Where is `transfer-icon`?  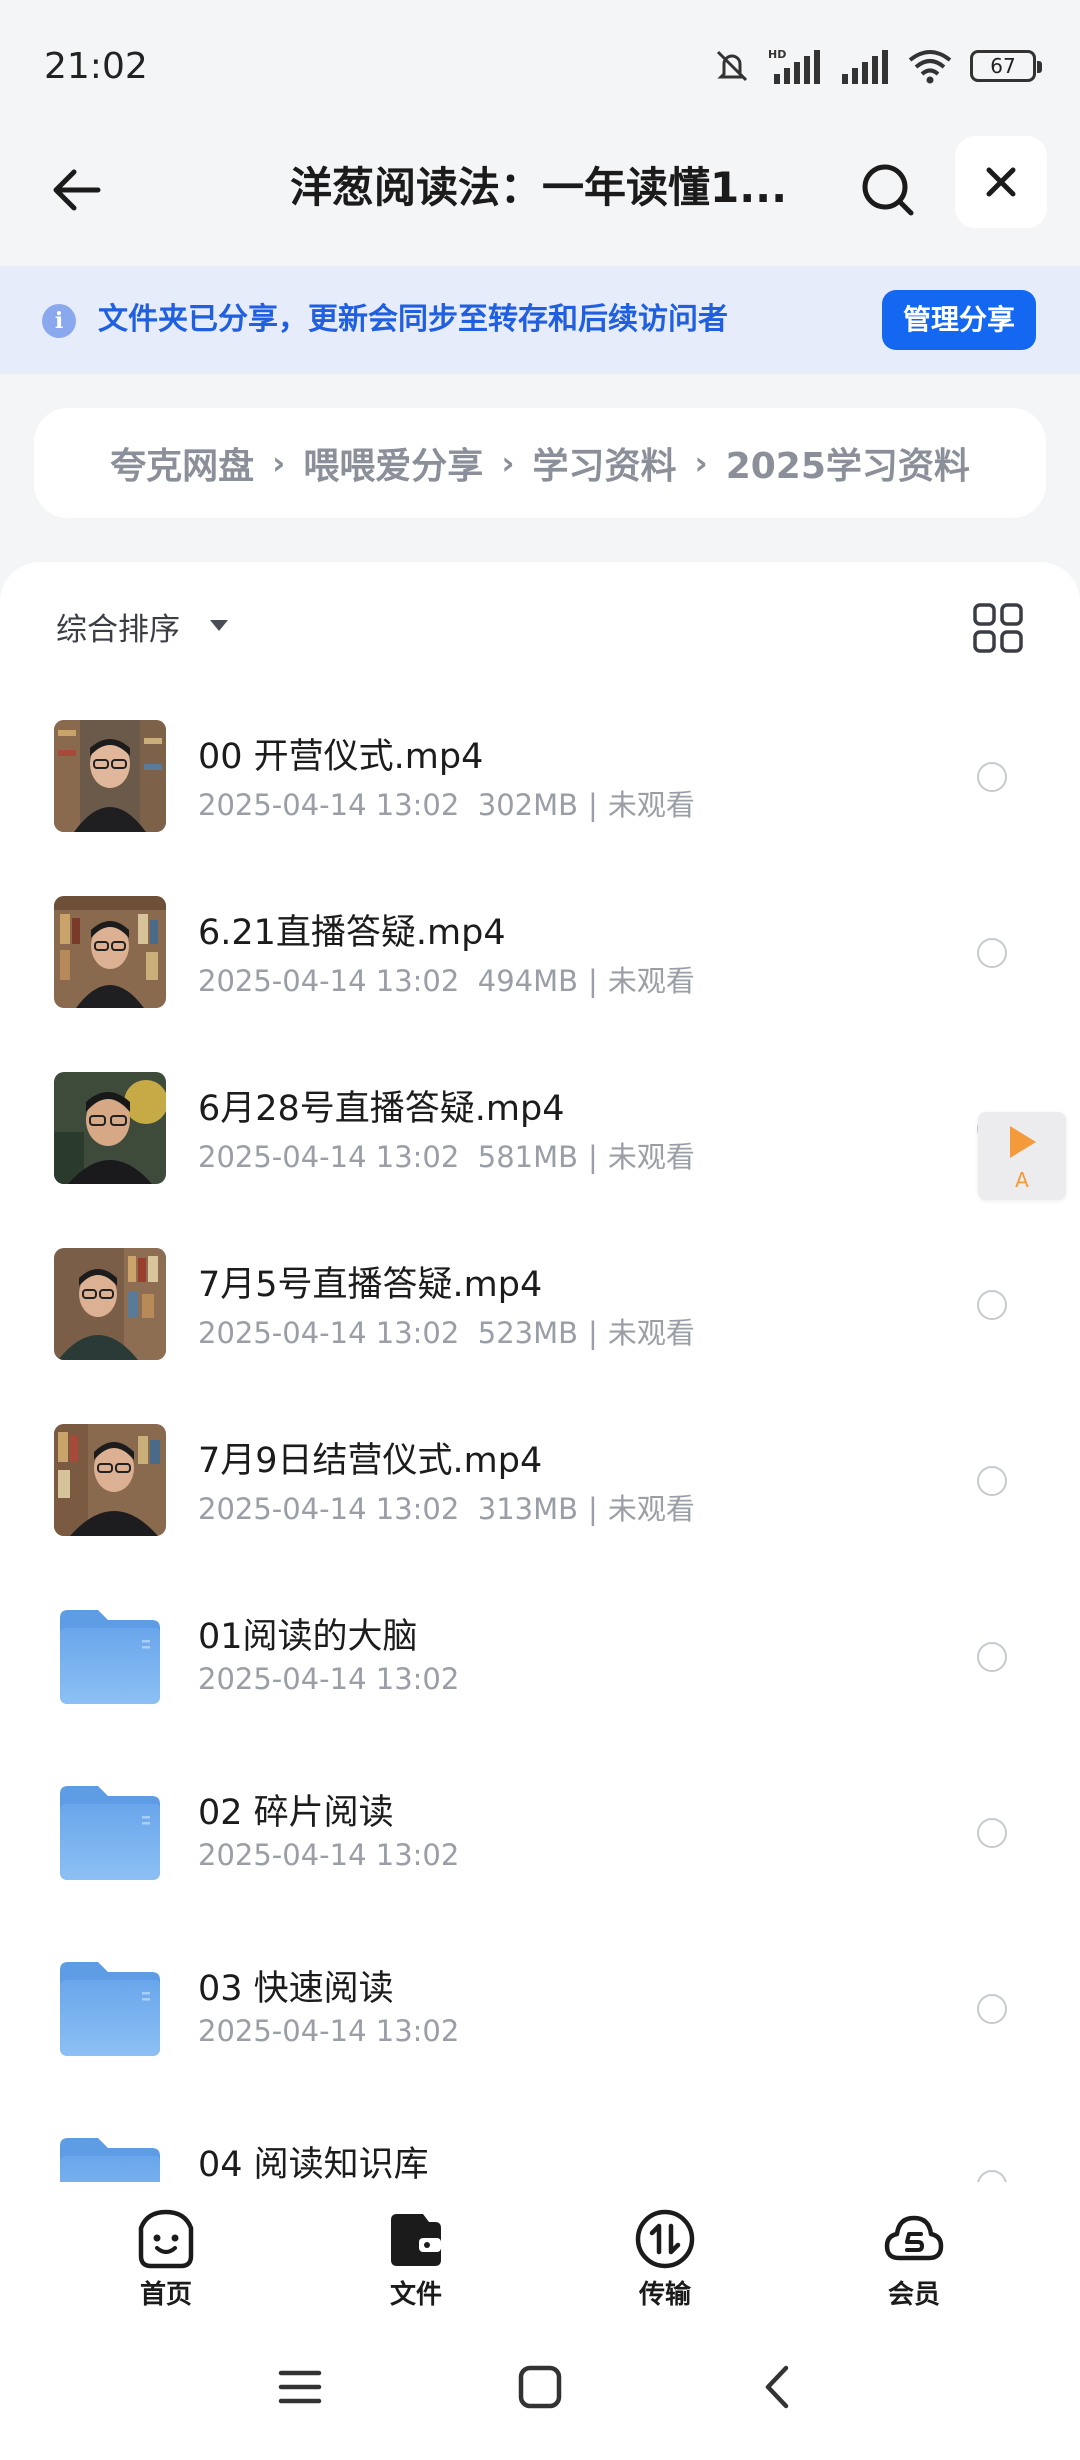
transfer-icon is located at coordinates (665, 2239).